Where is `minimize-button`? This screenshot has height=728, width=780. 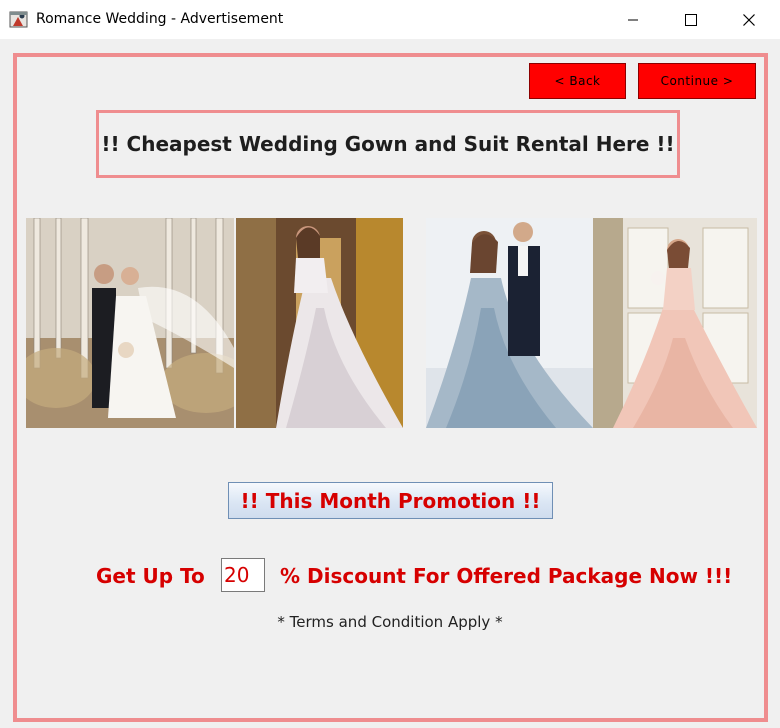
minimize-button is located at coordinates (633, 19).